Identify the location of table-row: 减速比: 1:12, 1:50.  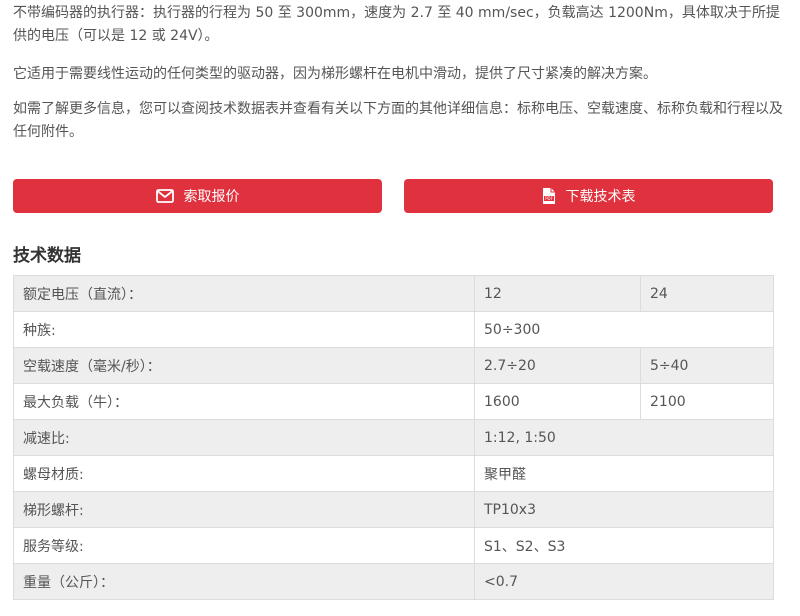
(393, 437).